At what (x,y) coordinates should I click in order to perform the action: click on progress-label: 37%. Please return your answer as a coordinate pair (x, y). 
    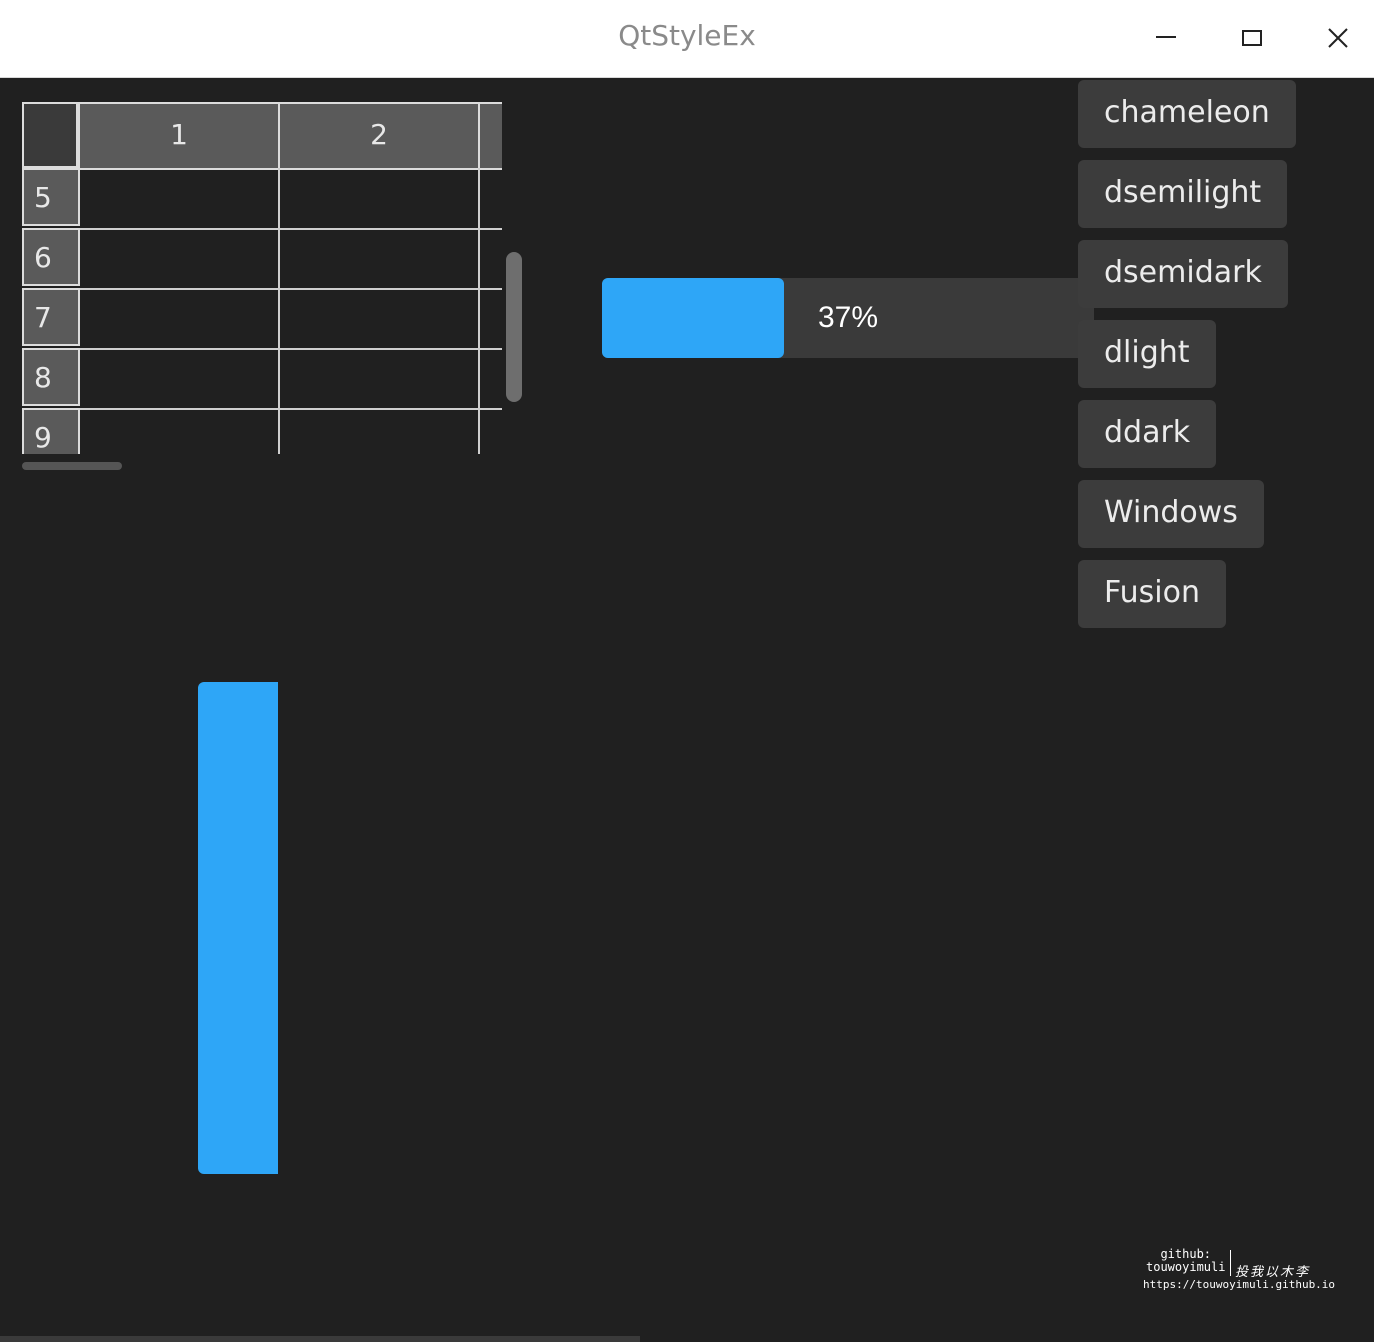
    Looking at the image, I should click on (848, 317).